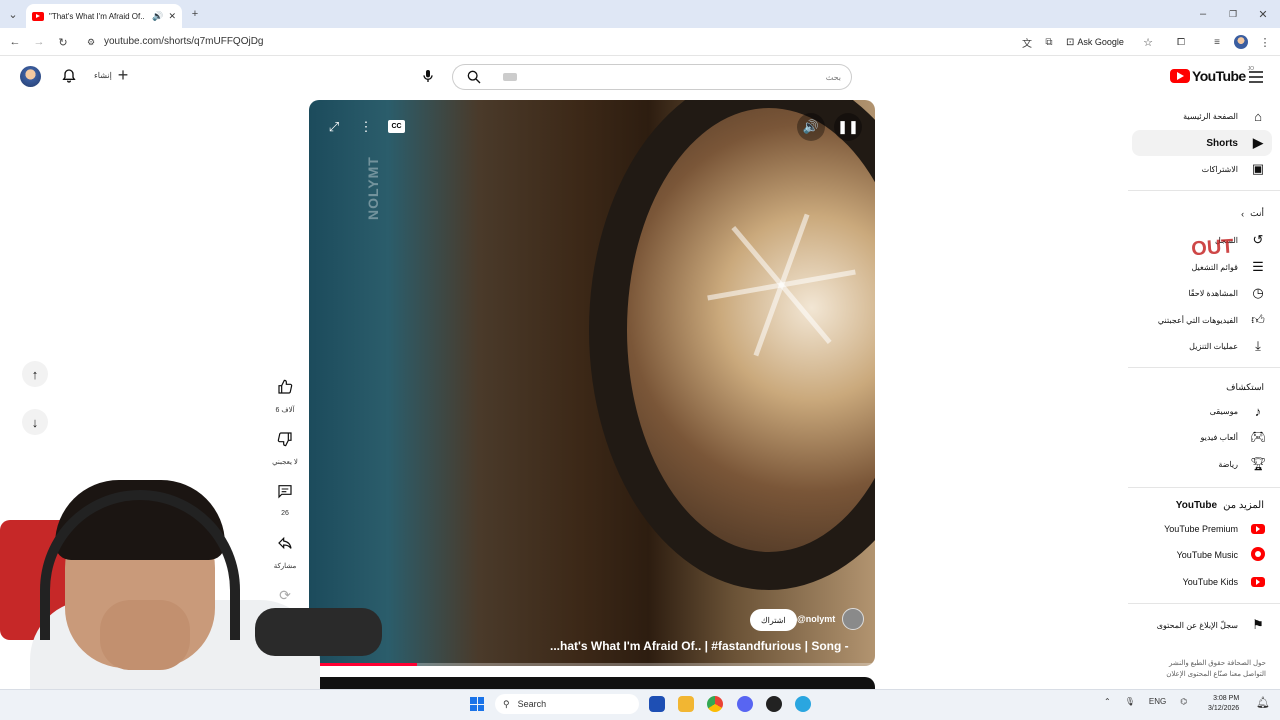  Describe the element at coordinates (69, 78) in the screenshot. I see `notifications-bell-icon` at that location.